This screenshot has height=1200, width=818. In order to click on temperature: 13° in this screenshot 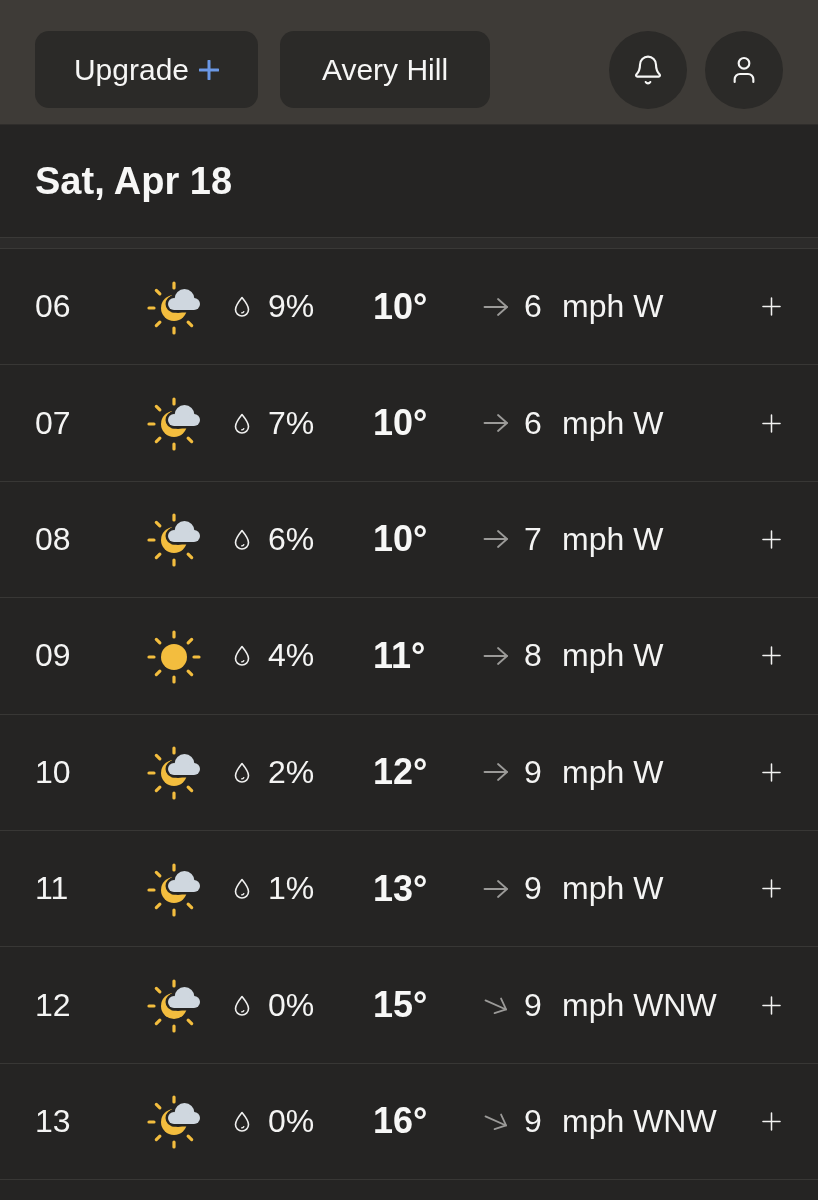, I will do `click(401, 888)`.